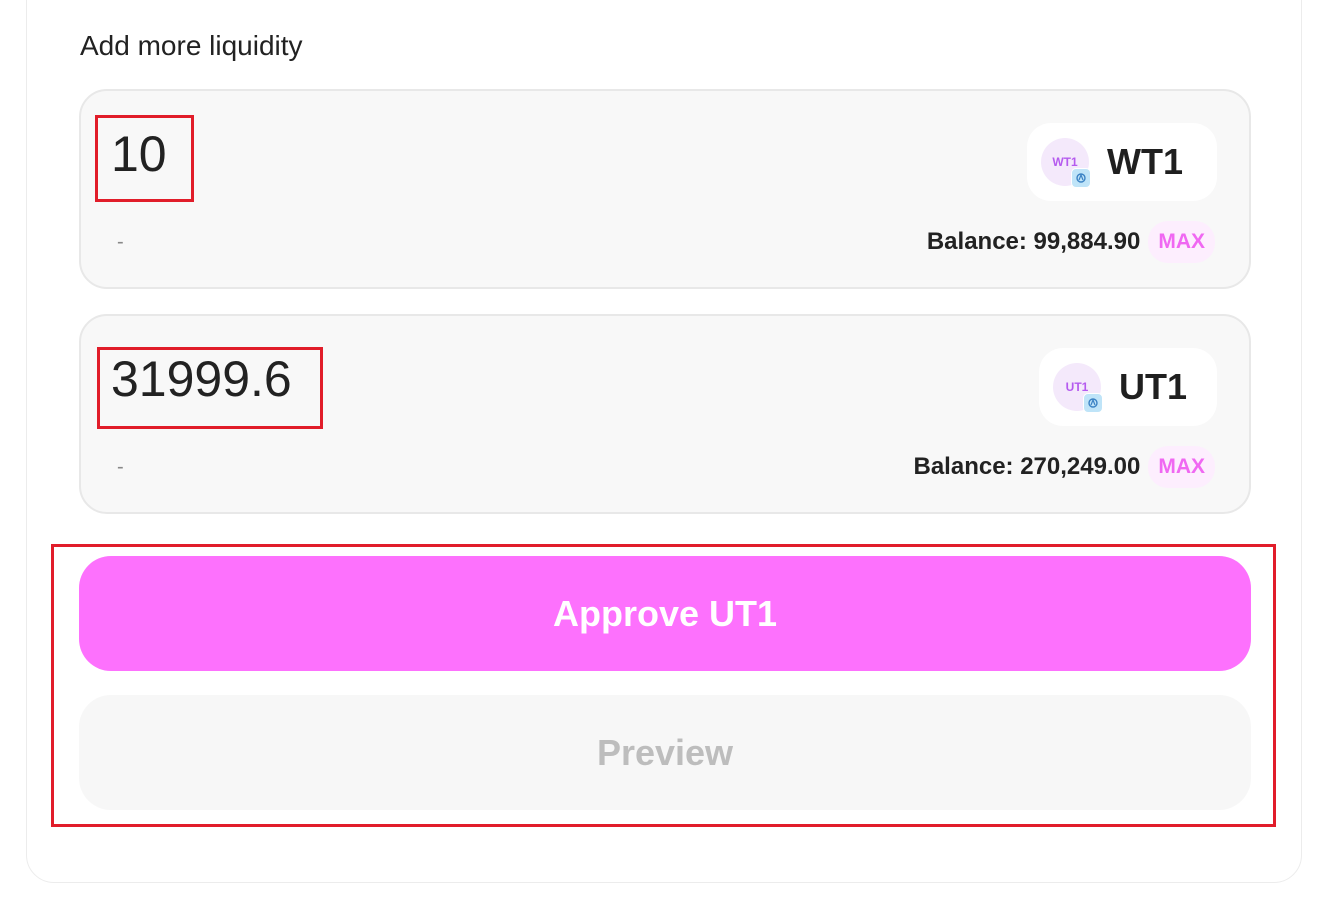 The width and height of the screenshot is (1324, 906). I want to click on token-1-logo: WT1, so click(1066, 163).